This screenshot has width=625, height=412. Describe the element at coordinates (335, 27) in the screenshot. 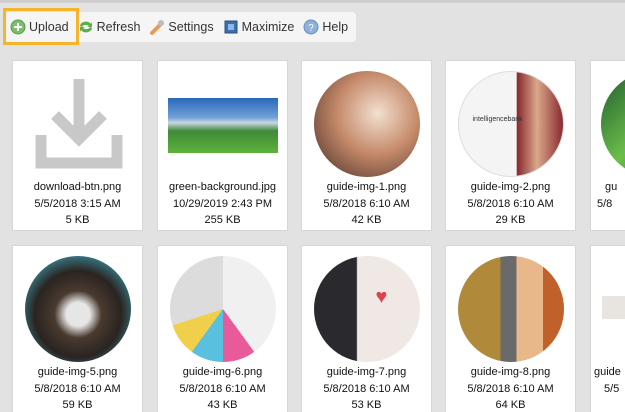

I see `help-label: Help` at that location.